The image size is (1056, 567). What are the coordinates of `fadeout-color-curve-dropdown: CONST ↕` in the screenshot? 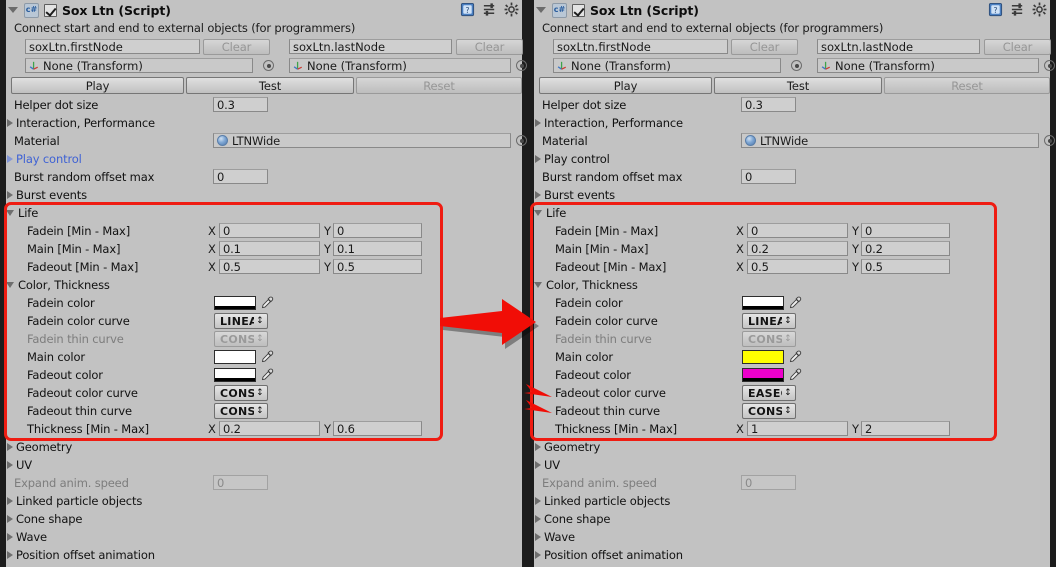 It's located at (241, 393).